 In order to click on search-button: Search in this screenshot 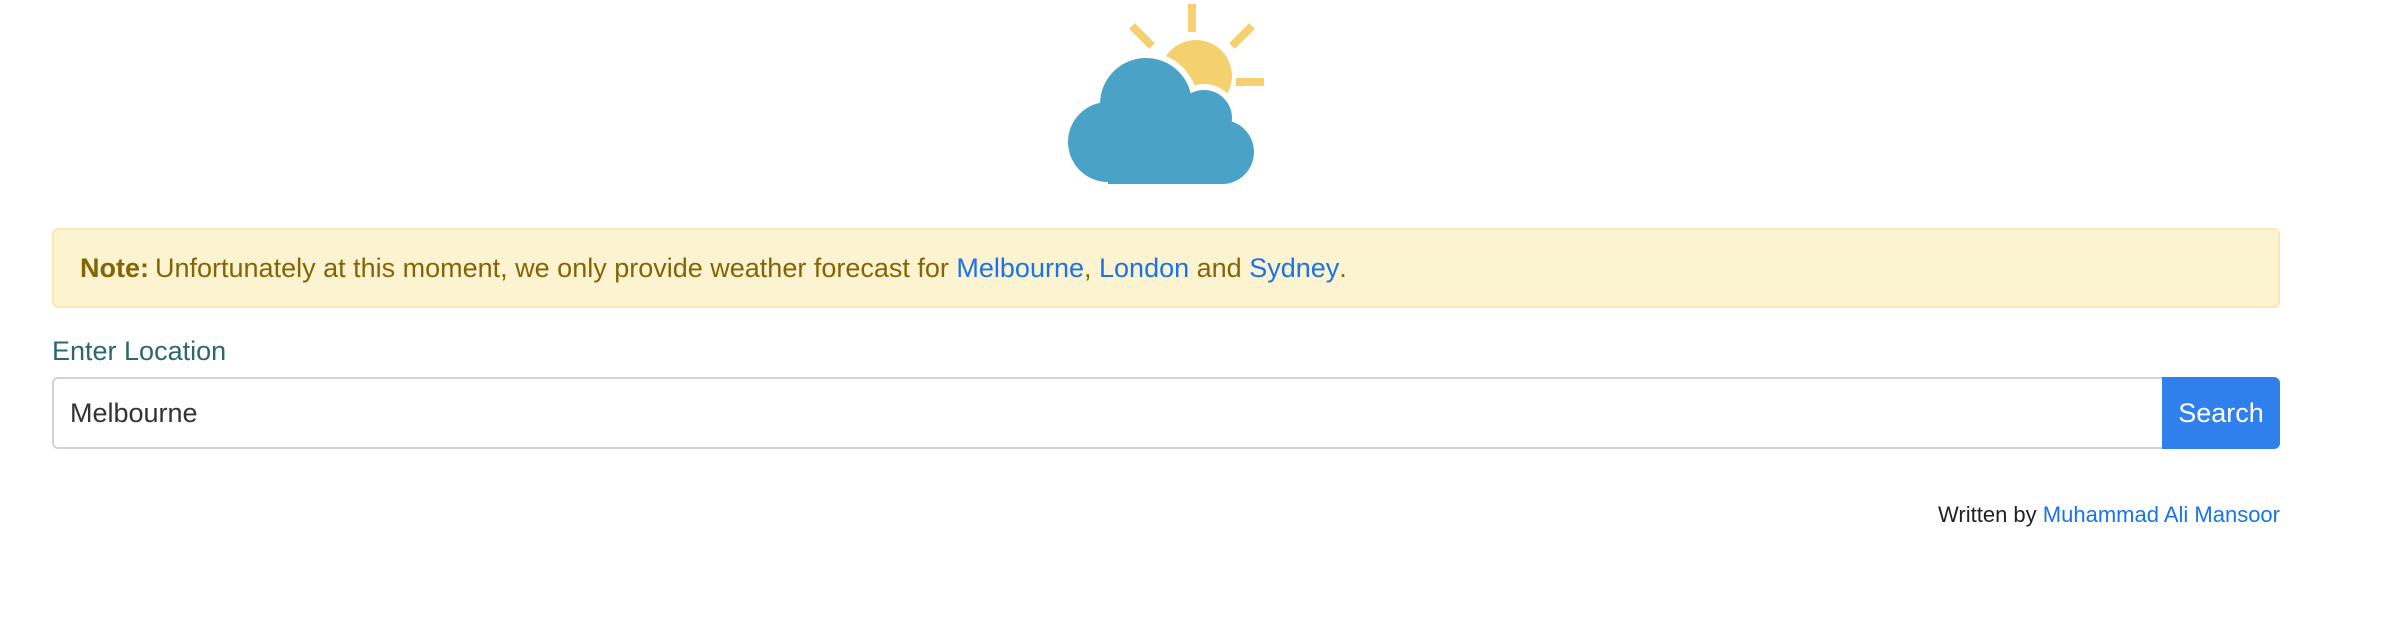, I will do `click(2221, 413)`.